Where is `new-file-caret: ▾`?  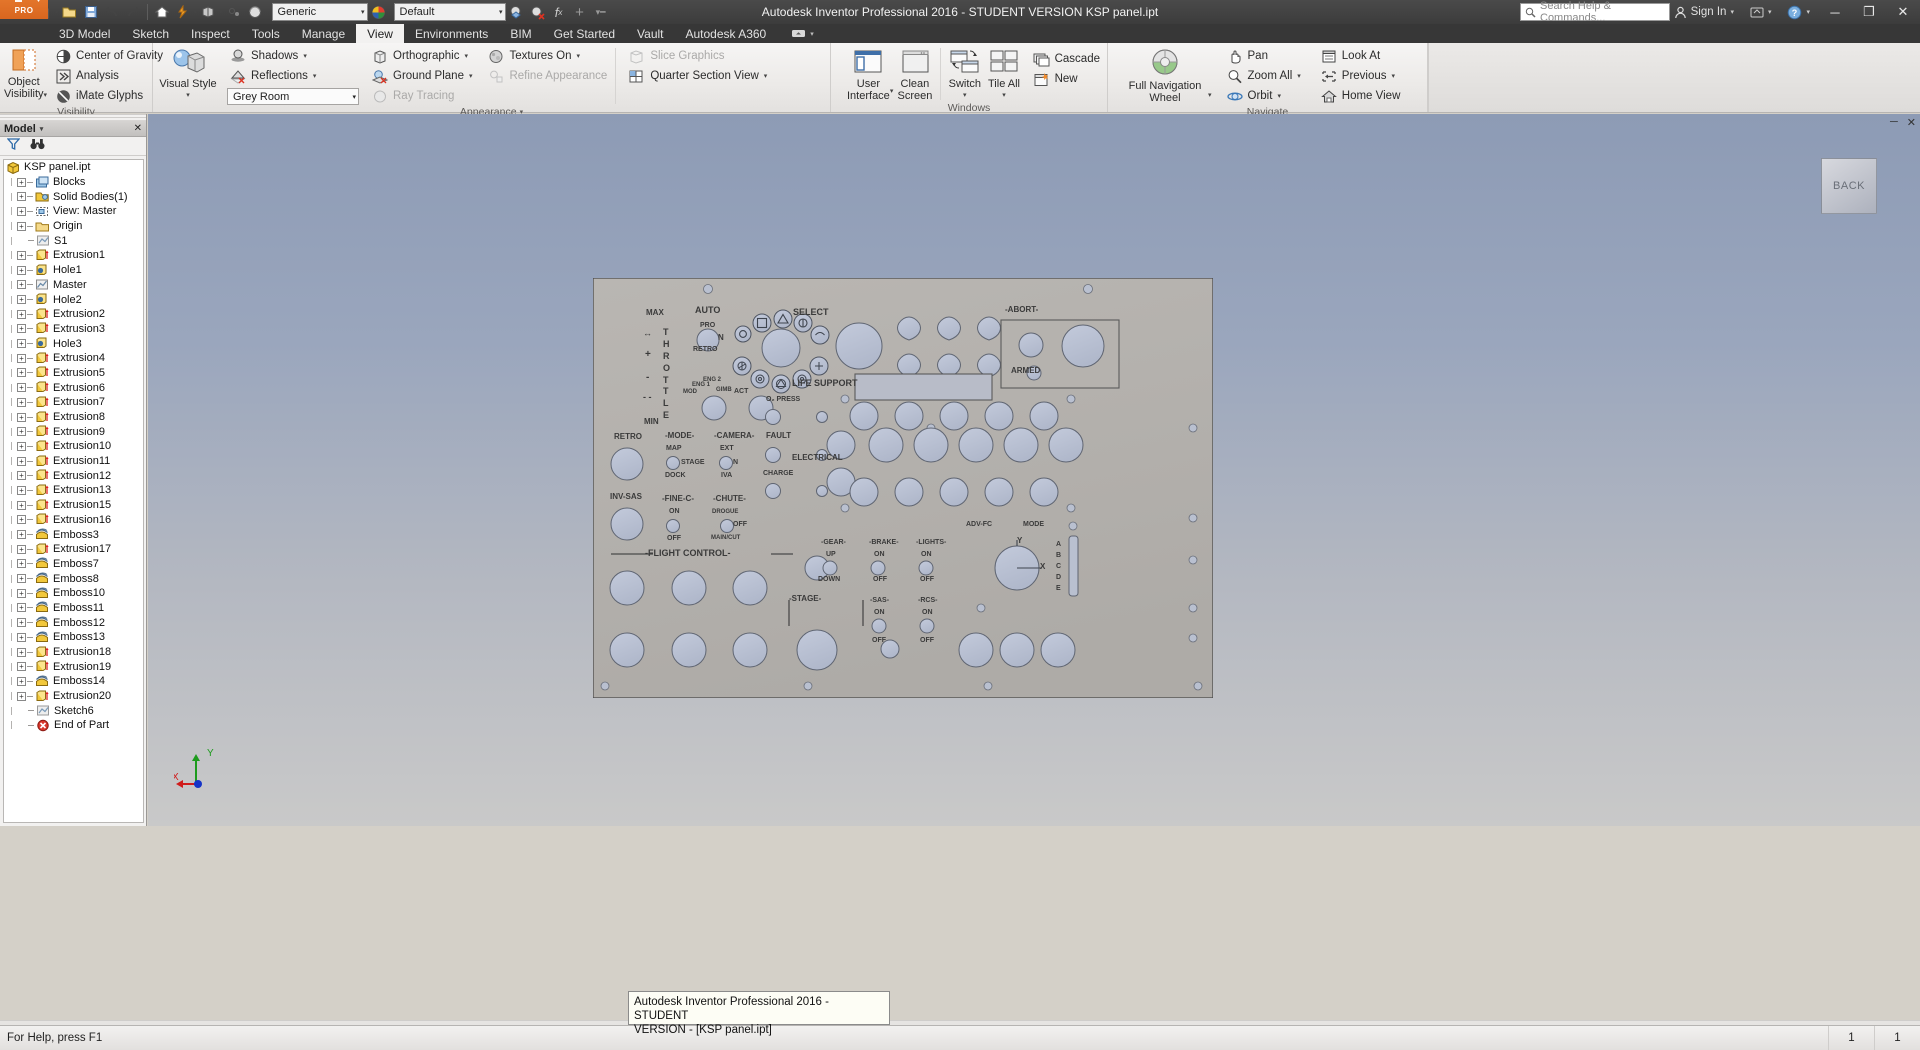
new-file-caret: ▾ is located at coordinates (57, 12).